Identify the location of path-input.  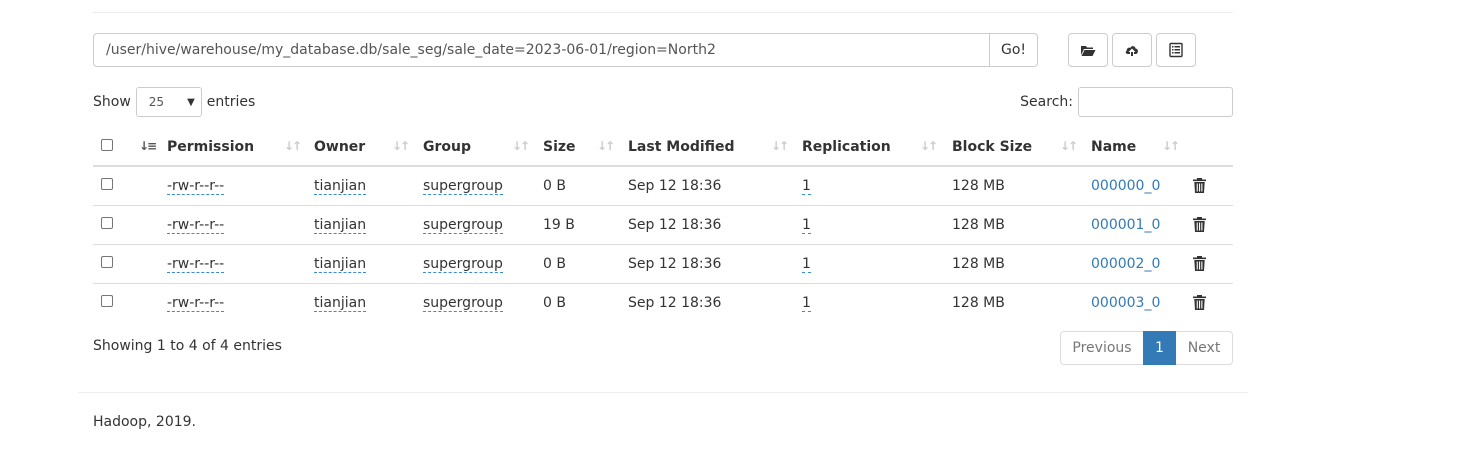
(541, 50).